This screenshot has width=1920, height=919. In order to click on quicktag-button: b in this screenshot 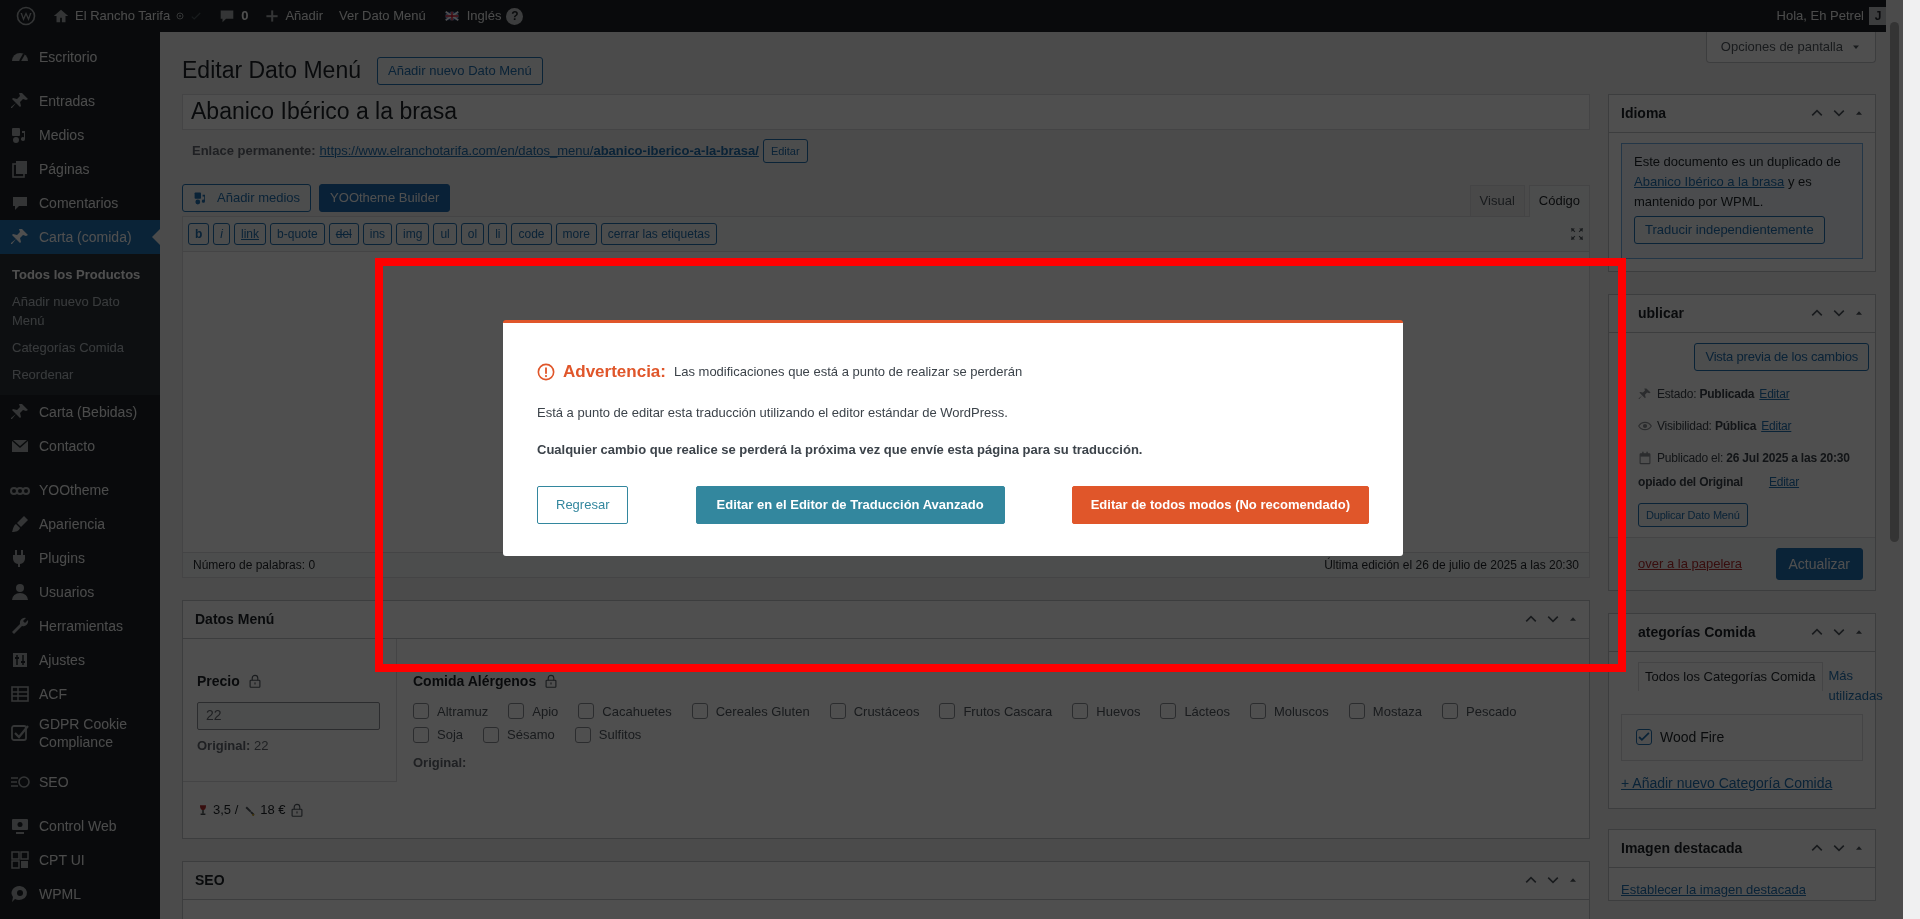, I will do `click(199, 233)`.